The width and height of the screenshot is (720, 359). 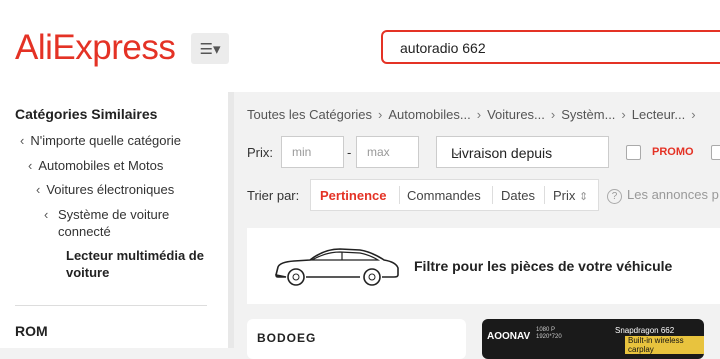 I want to click on sidebar-divider, so click(x=111, y=305).